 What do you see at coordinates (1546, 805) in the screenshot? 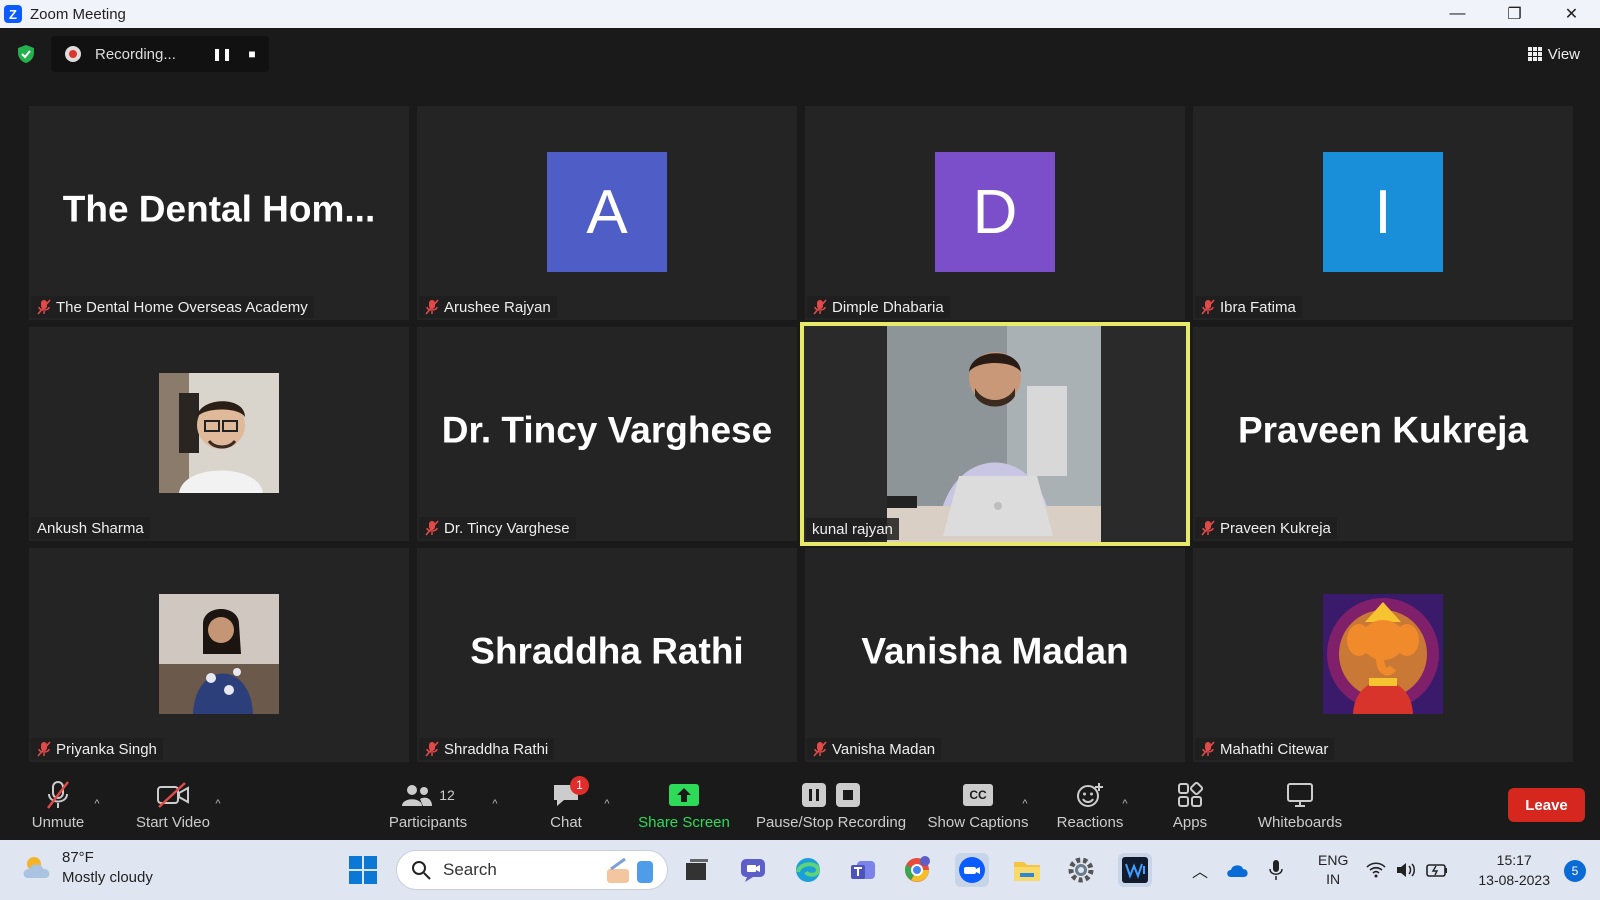
I see `leave-button: Leave` at bounding box center [1546, 805].